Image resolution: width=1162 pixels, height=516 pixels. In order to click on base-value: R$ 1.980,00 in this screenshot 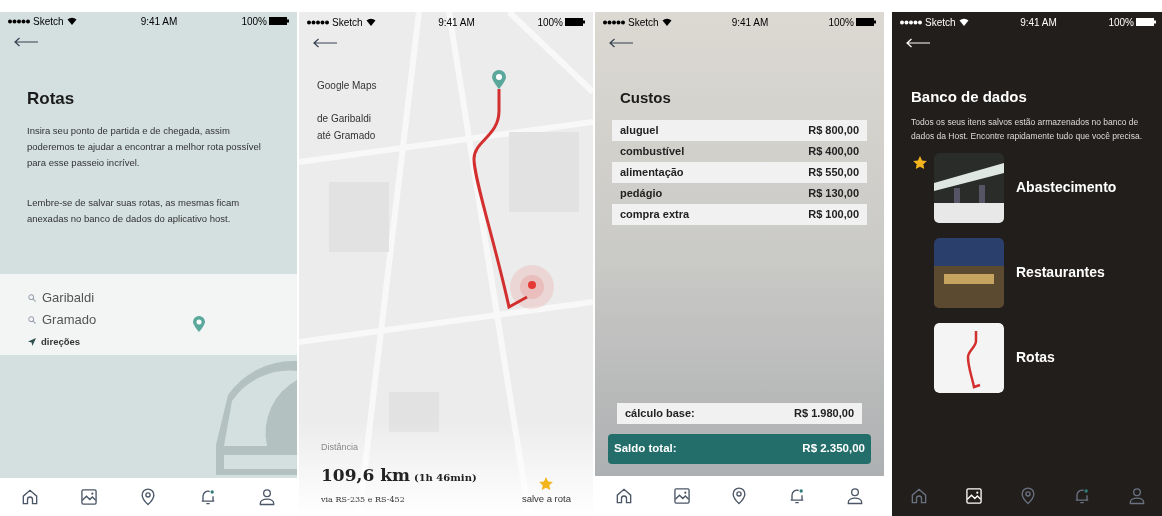, I will do `click(824, 414)`.